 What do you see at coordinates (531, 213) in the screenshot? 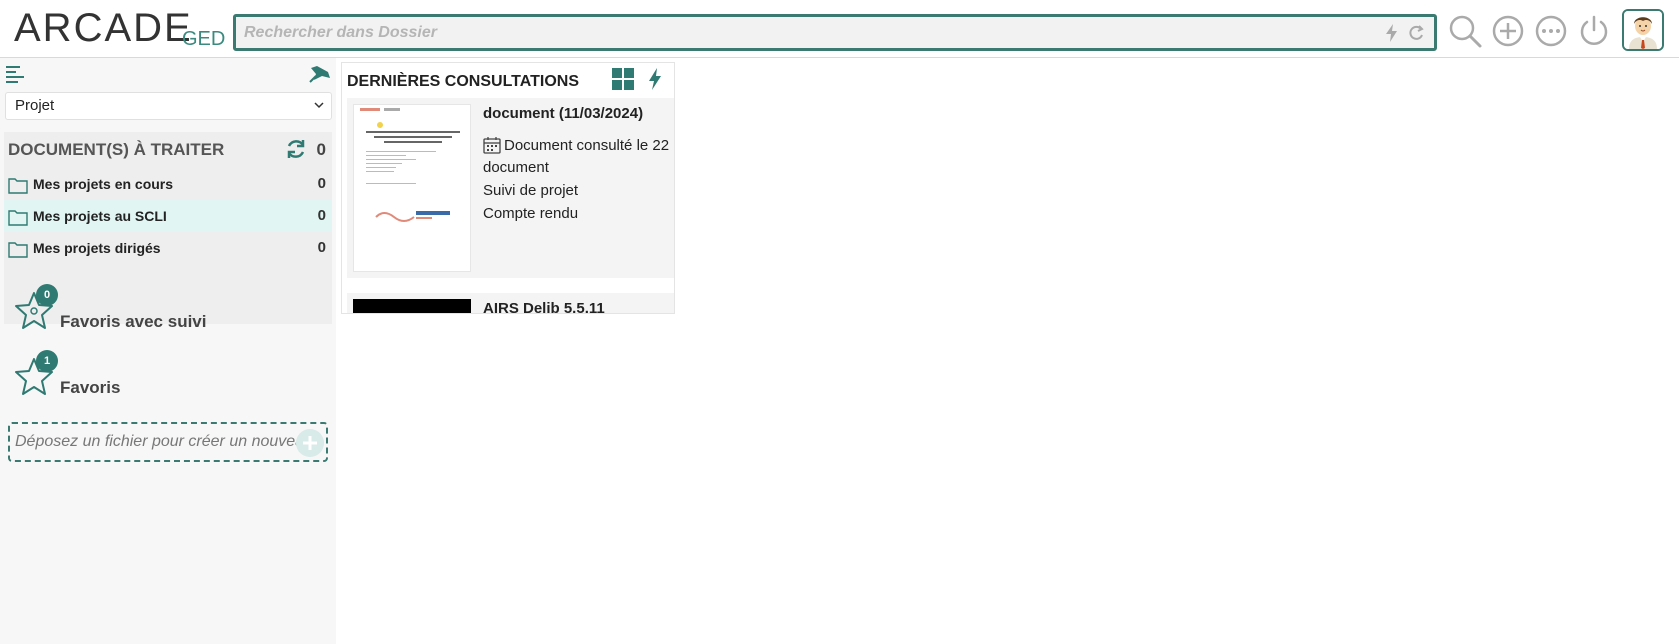
I see `document-subcategory: Compte rendu` at bounding box center [531, 213].